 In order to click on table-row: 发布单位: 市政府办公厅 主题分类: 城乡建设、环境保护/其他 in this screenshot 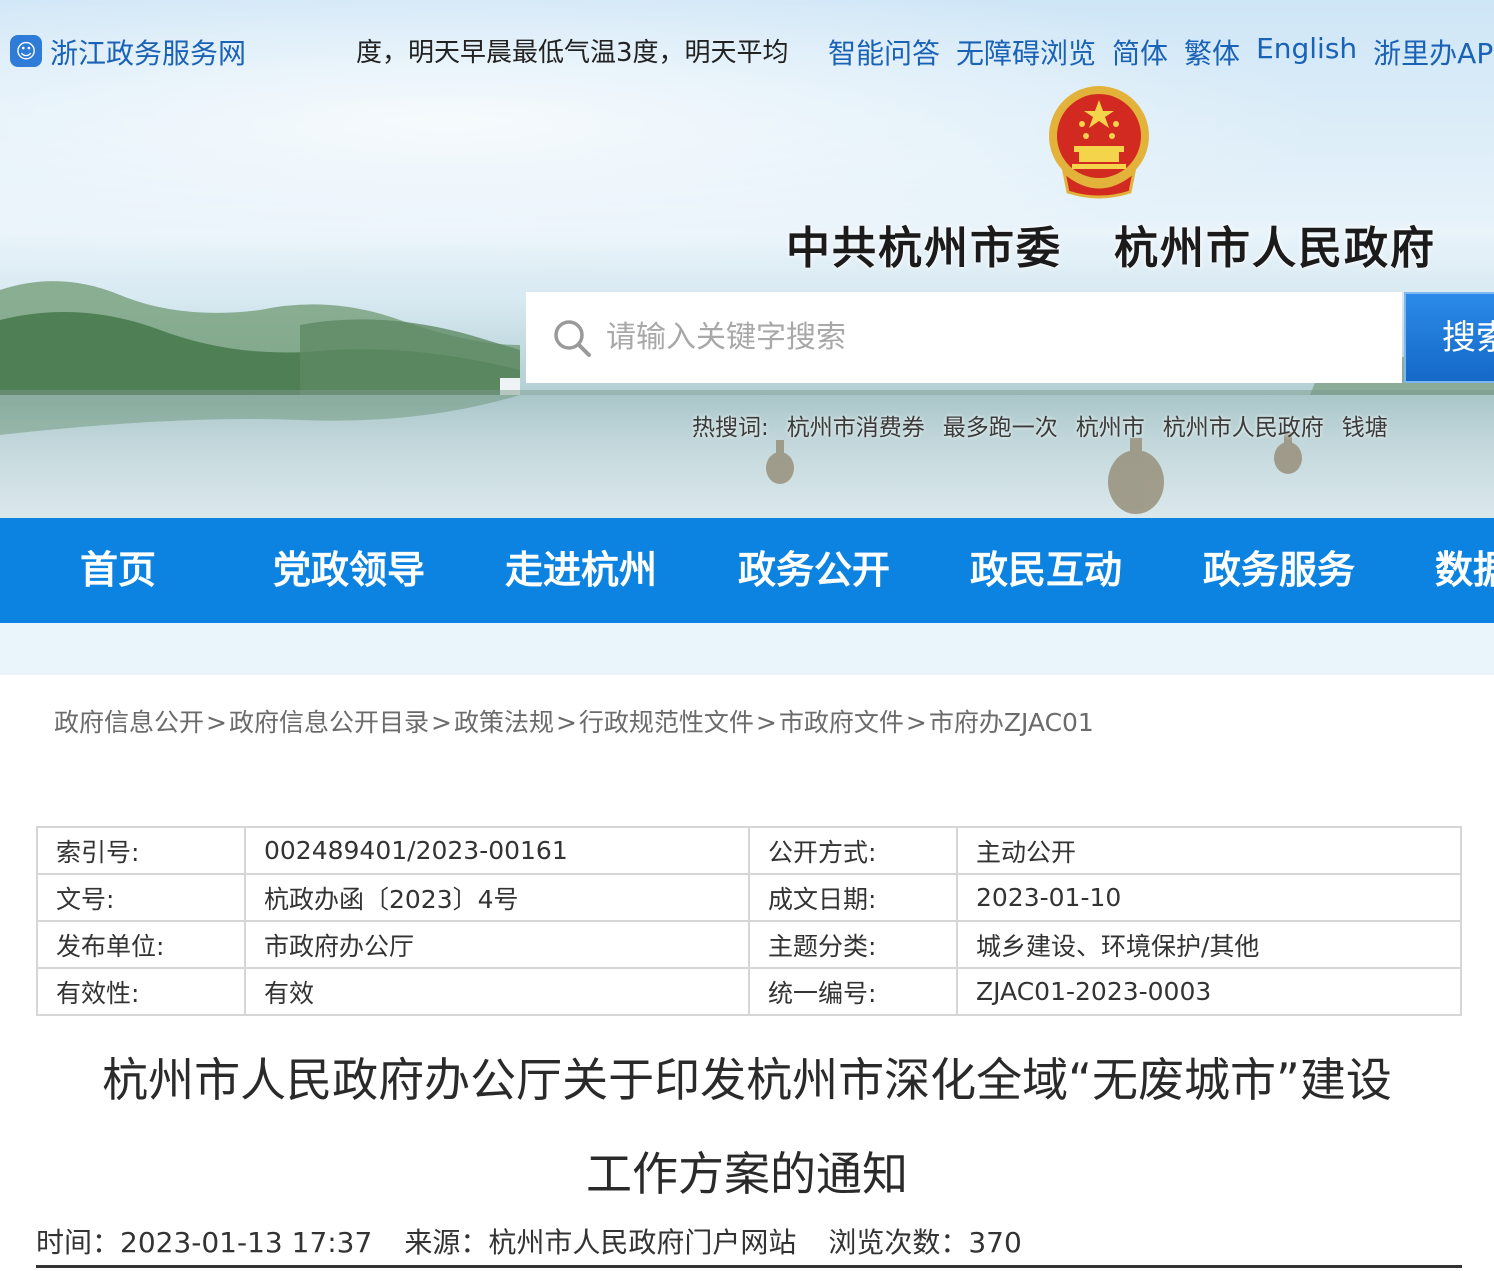, I will do `click(749, 944)`.